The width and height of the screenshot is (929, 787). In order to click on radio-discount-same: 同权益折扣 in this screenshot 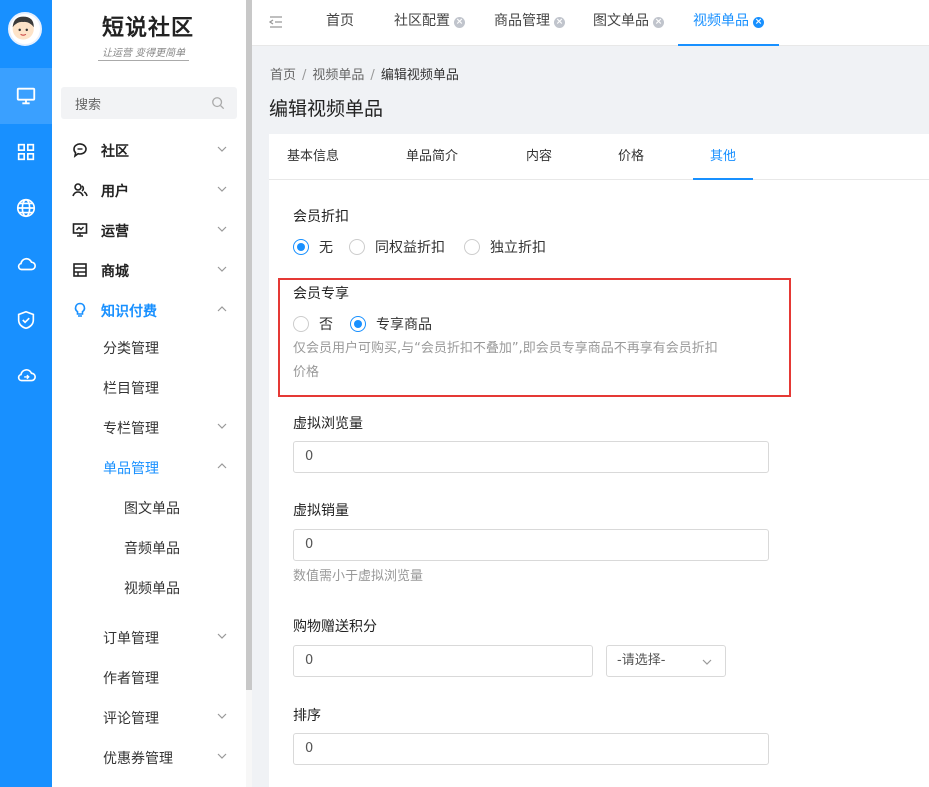, I will do `click(397, 247)`.